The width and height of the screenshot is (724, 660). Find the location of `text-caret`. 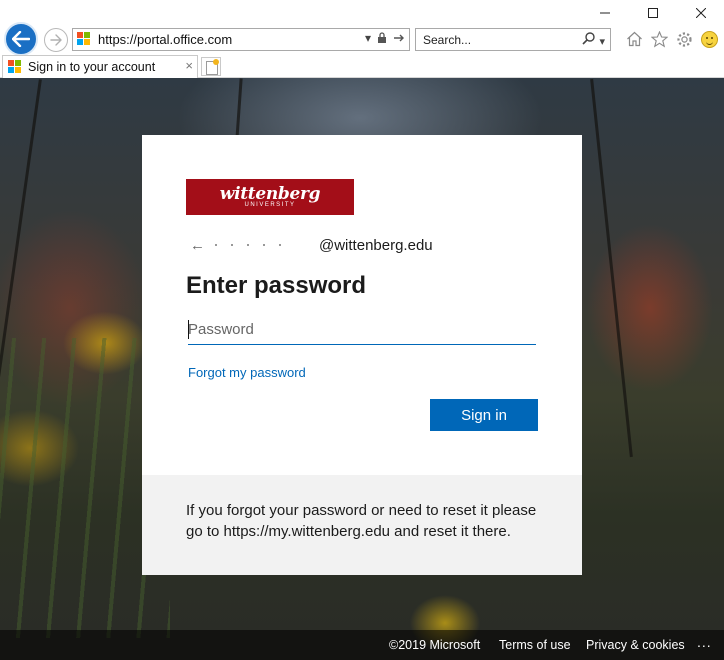

text-caret is located at coordinates (188, 329).